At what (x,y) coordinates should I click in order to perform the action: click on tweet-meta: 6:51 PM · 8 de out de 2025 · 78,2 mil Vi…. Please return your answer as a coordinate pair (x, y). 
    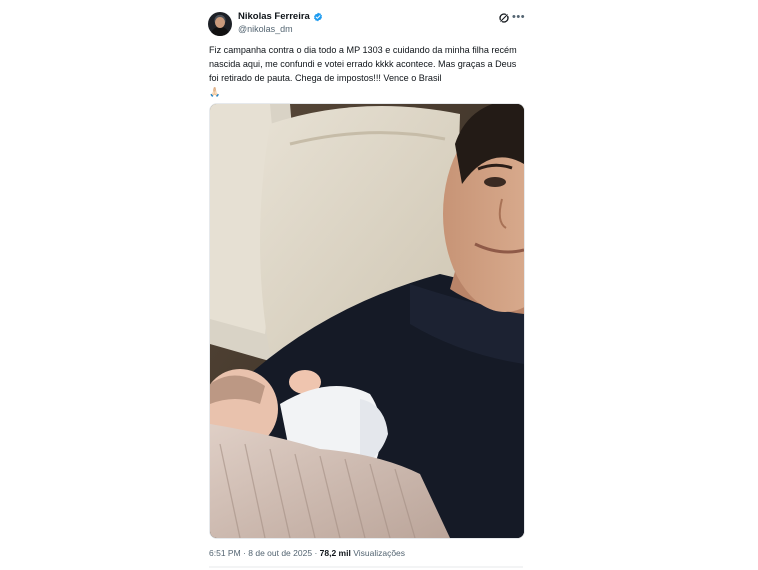
    Looking at the image, I should click on (307, 553).